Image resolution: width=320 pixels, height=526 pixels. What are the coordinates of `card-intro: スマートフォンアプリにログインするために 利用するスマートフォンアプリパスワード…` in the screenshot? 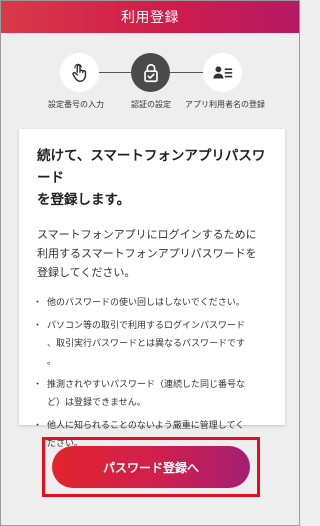 It's located at (154, 253).